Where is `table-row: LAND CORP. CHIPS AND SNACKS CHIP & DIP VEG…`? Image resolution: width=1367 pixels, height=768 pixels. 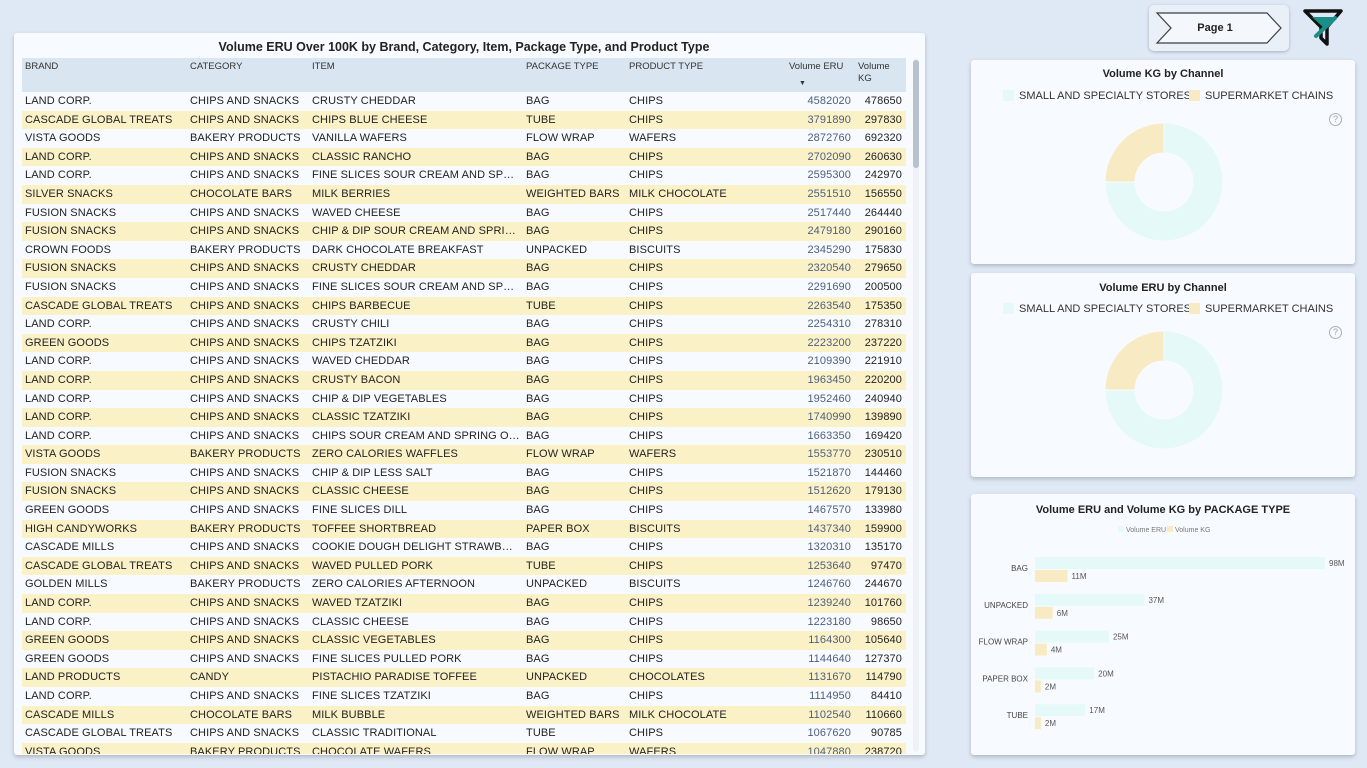 table-row: LAND CORP. CHIPS AND SNACKS CHIP & DIP VEG… is located at coordinates (464, 399).